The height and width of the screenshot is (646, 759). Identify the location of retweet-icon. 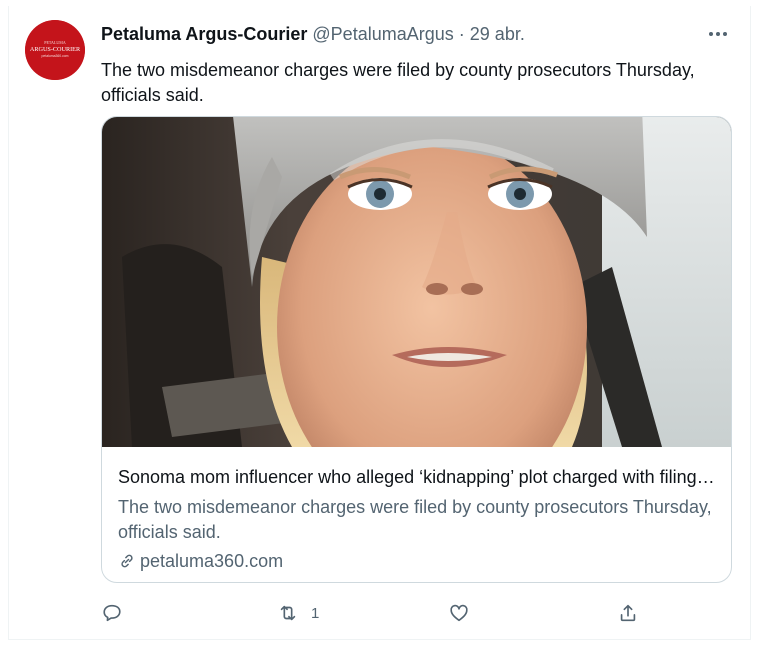
(288, 613).